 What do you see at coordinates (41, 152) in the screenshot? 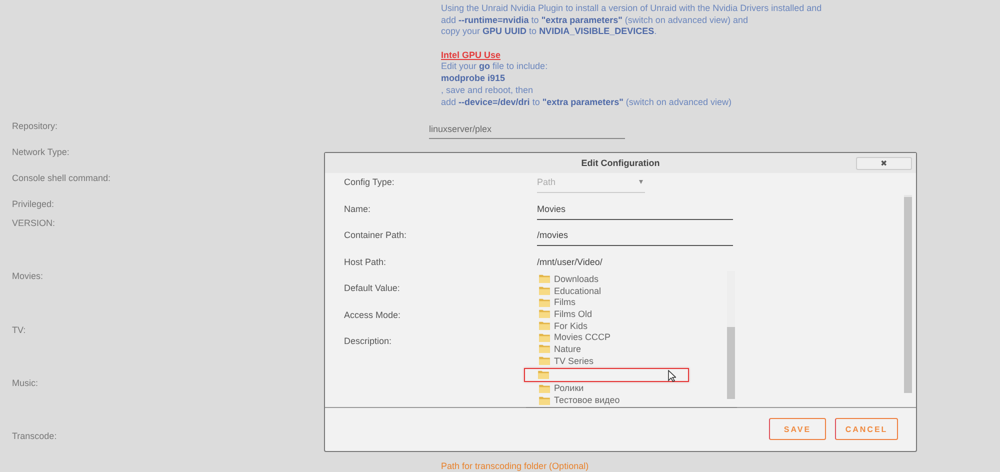
I see `setting-label: Network Type:` at bounding box center [41, 152].